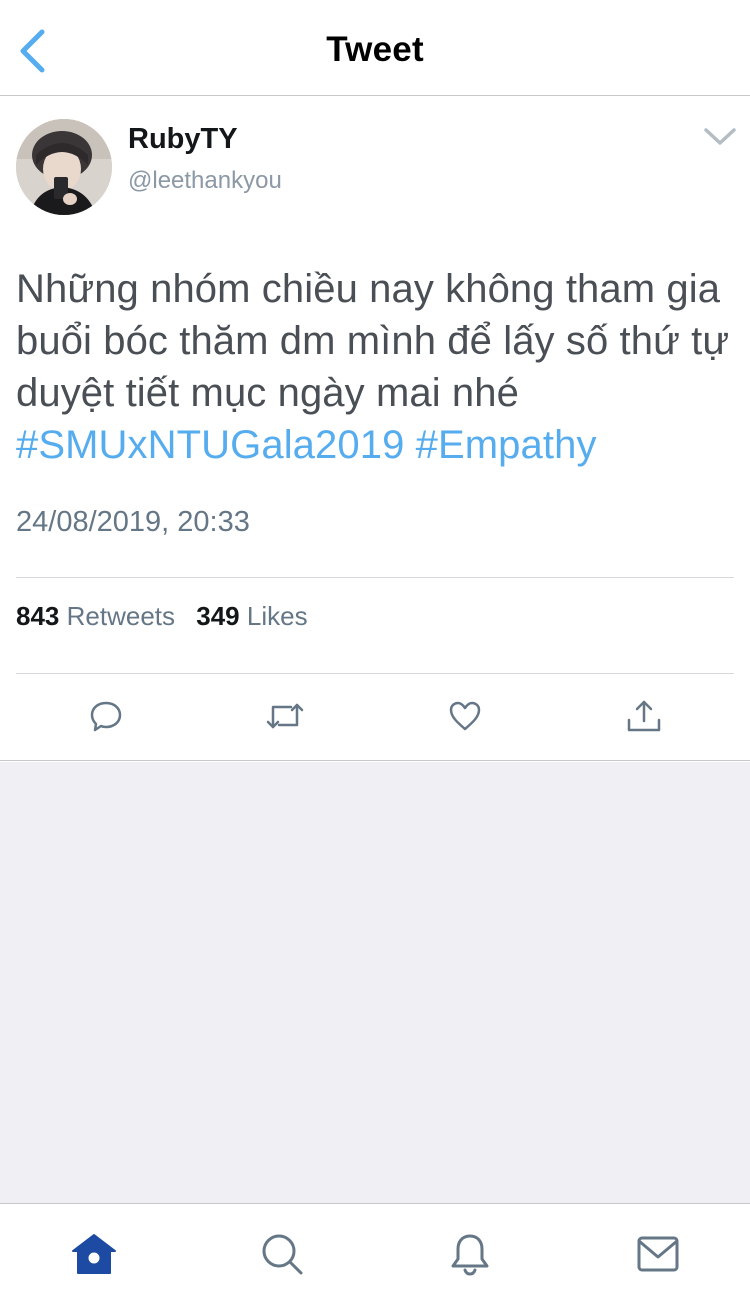 The height and width of the screenshot is (1301, 750). What do you see at coordinates (121, 616) in the screenshot?
I see `retweets-label: Retweets` at bounding box center [121, 616].